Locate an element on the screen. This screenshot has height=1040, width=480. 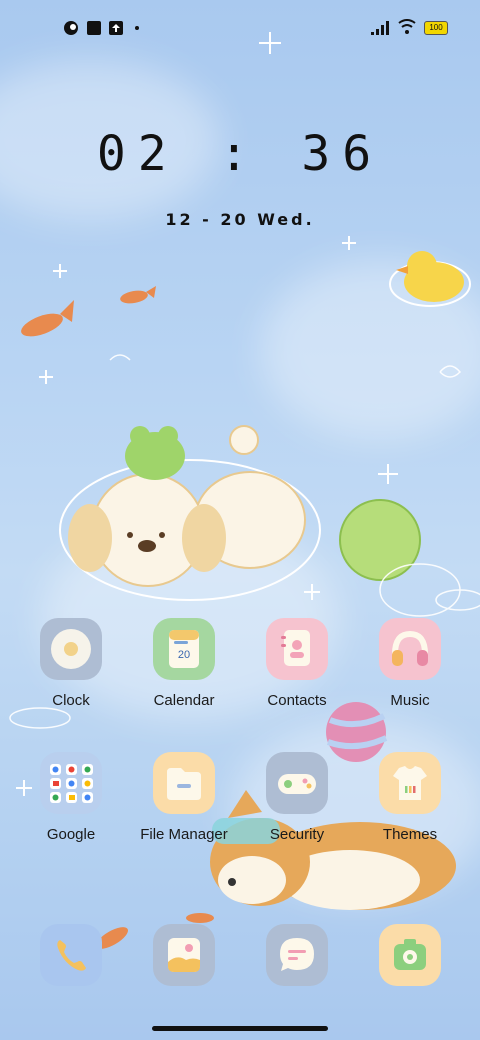
app-music: Music is located at coordinates (410, 663).